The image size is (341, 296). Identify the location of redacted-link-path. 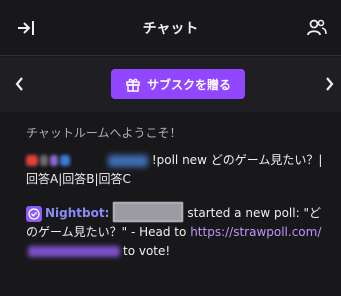
(74, 251).